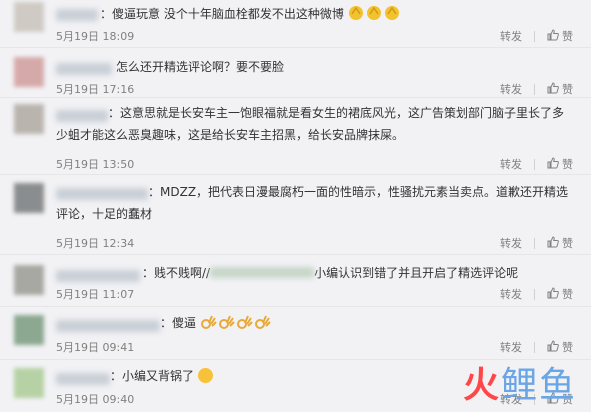 The width and height of the screenshot is (591, 412). What do you see at coordinates (519, 385) in the screenshot?
I see `watermark-char: 鲤` at bounding box center [519, 385].